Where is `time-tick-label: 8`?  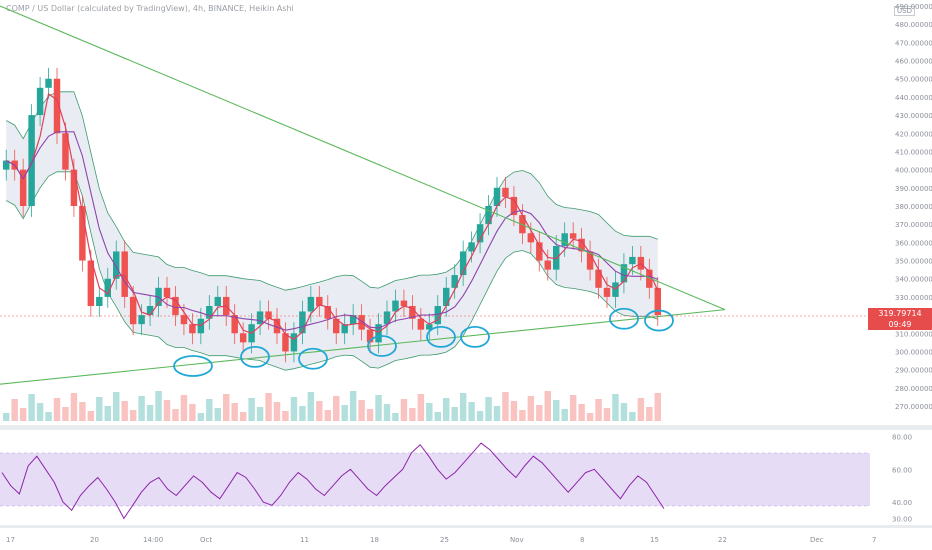
time-tick-label: 8 is located at coordinates (582, 540).